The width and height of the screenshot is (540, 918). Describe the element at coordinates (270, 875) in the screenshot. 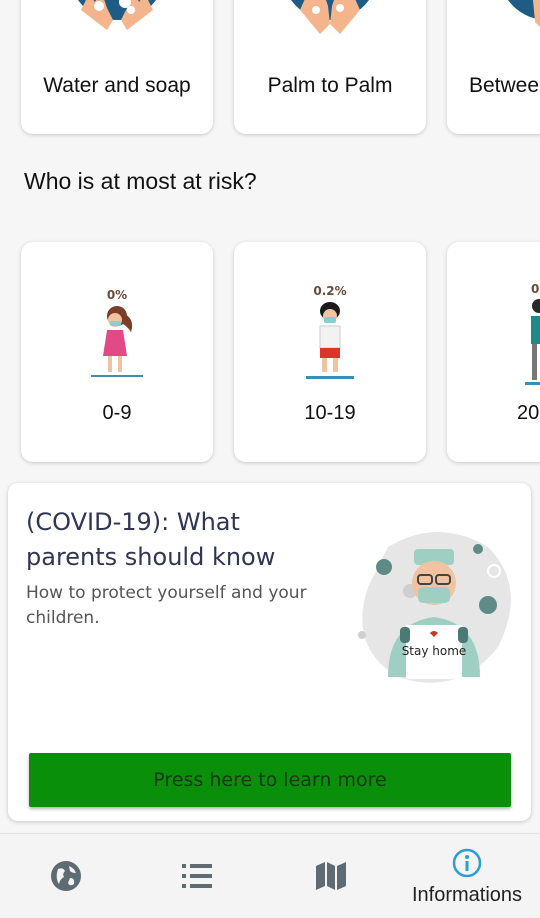

I see `bottom-navigation: Informations` at that location.